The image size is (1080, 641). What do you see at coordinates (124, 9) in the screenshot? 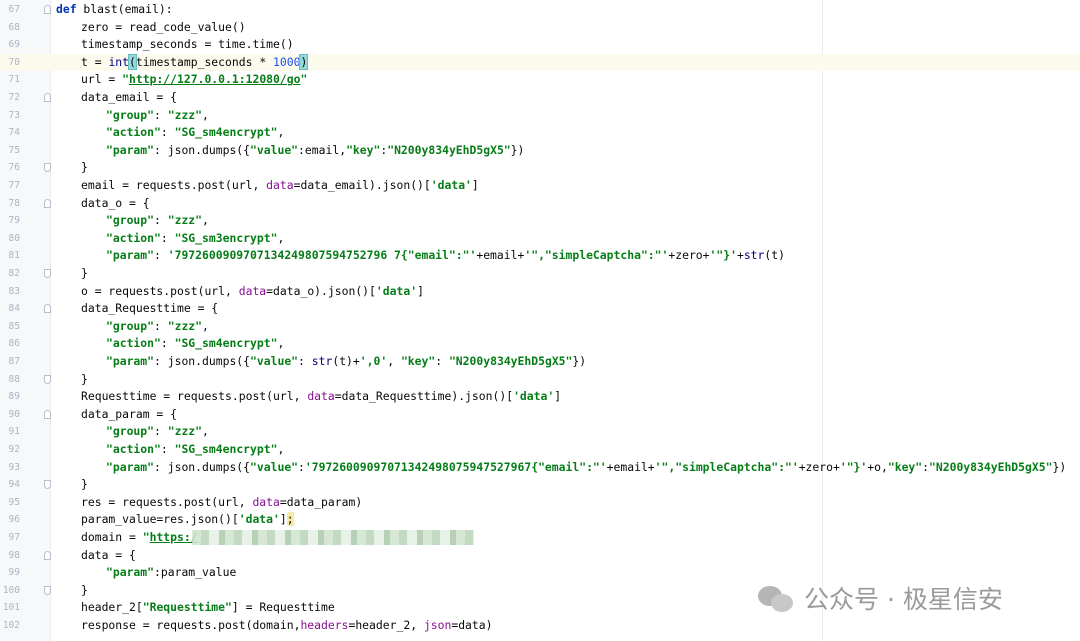
I see `code-token: blast(email):` at bounding box center [124, 9].